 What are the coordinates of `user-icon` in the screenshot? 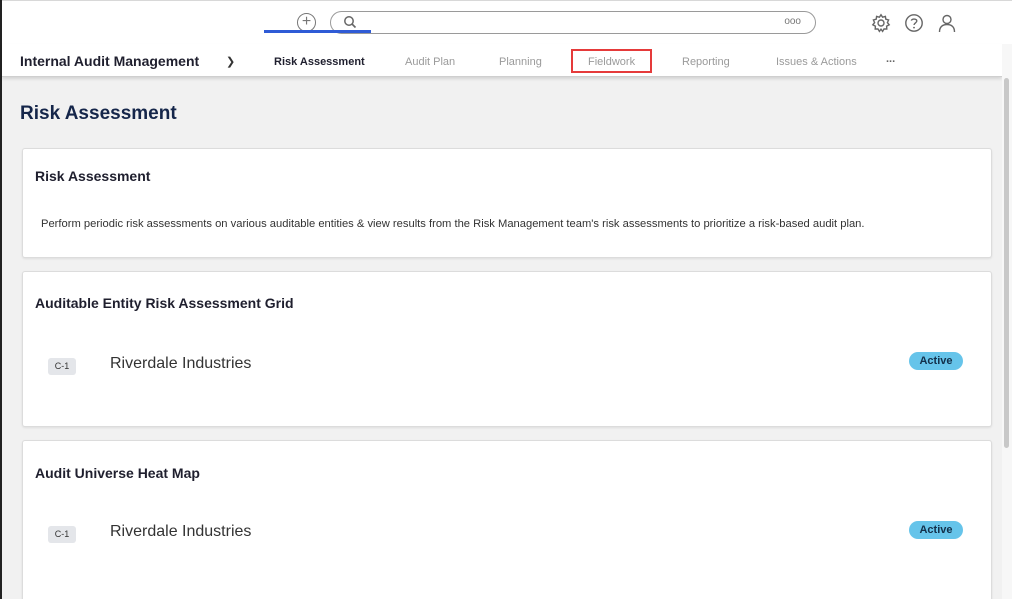 It's located at (947, 23).